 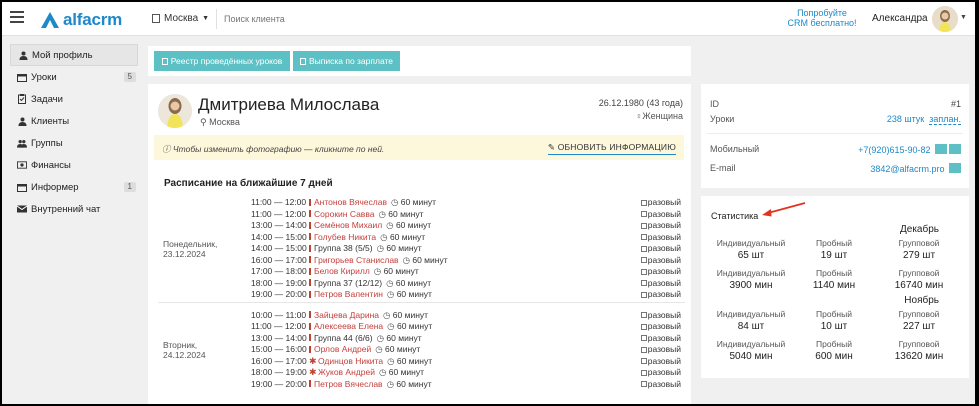 What do you see at coordinates (406, 259) in the screenshot?
I see `clock-icon: ◷` at bounding box center [406, 259].